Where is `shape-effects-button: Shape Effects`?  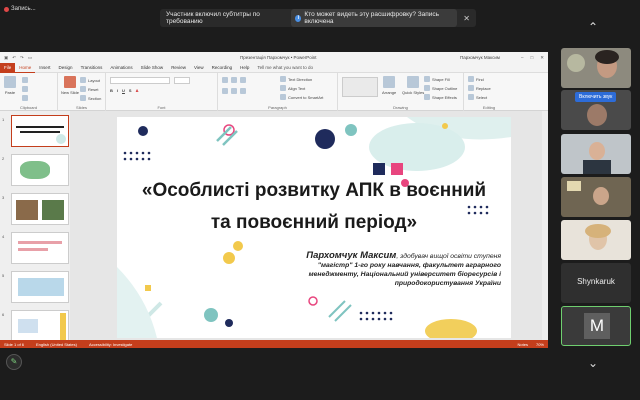
shape-effects-button: Shape Effects is located at coordinates (440, 97).